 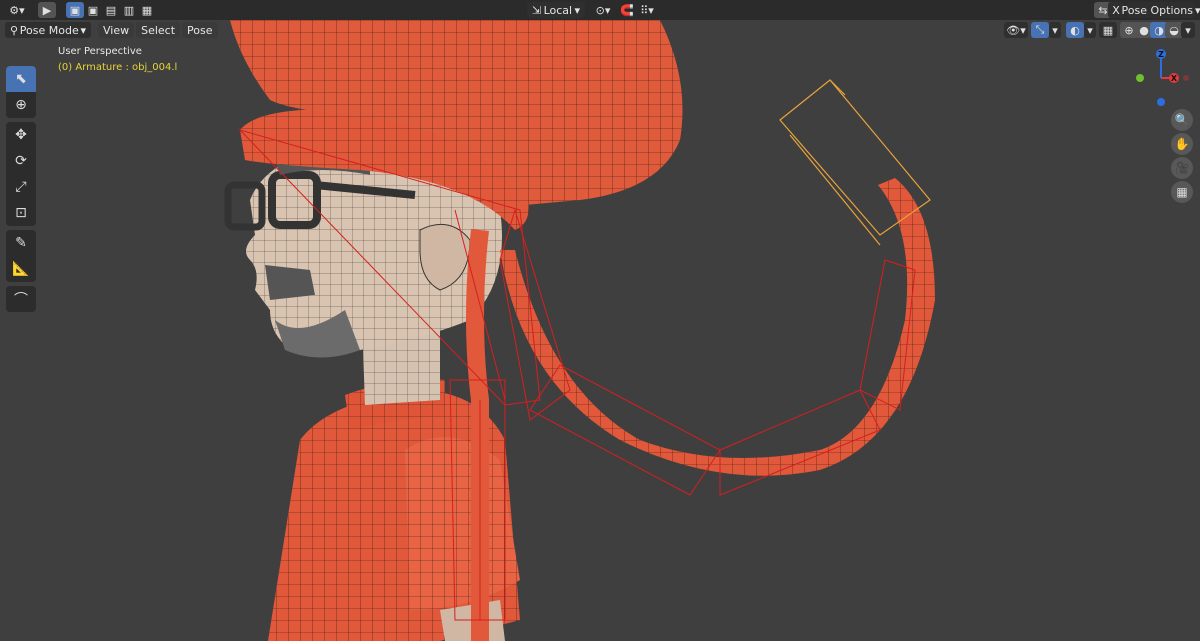 I want to click on annotate-tool-icon: ✎, so click(x=21, y=243).